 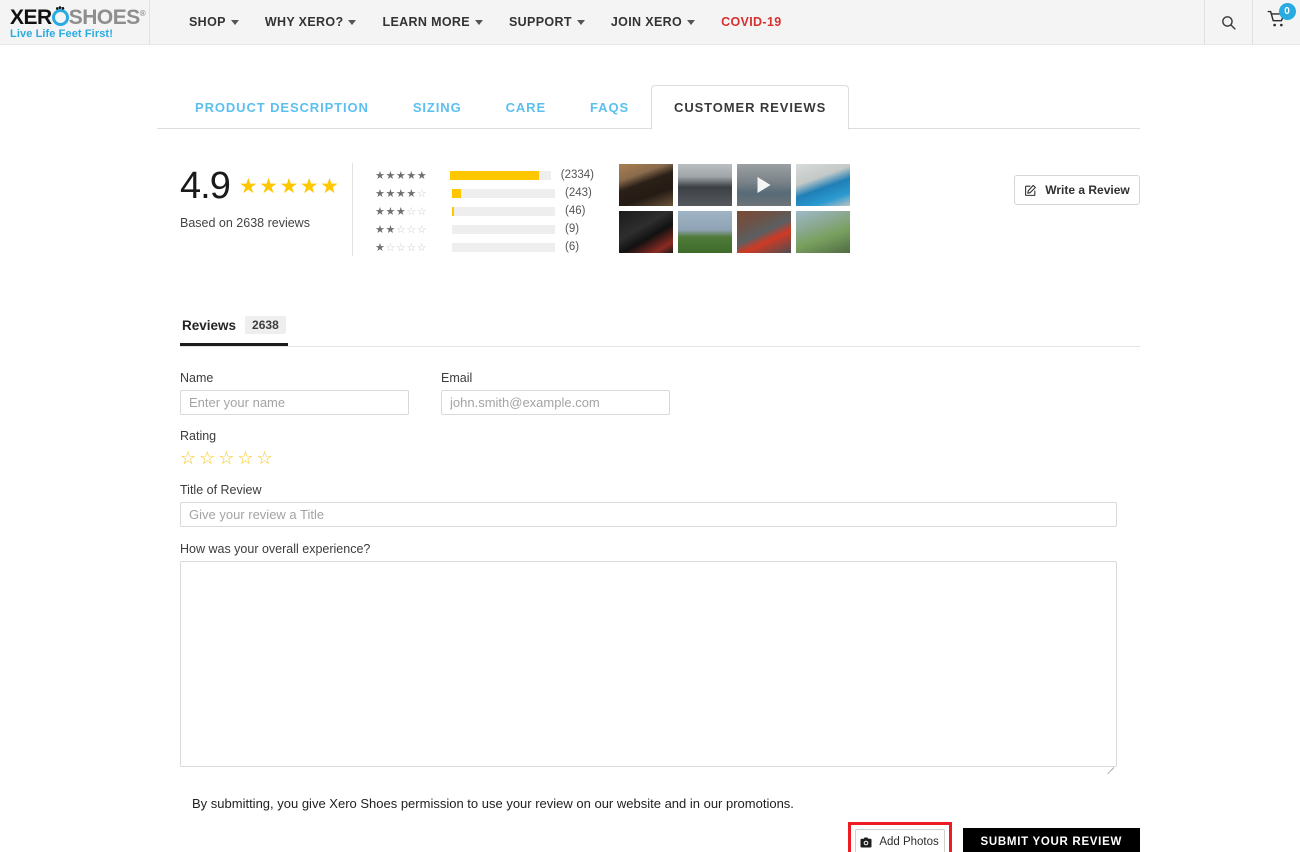 I want to click on nav-item-covid-19: COVID-19, so click(x=751, y=22).